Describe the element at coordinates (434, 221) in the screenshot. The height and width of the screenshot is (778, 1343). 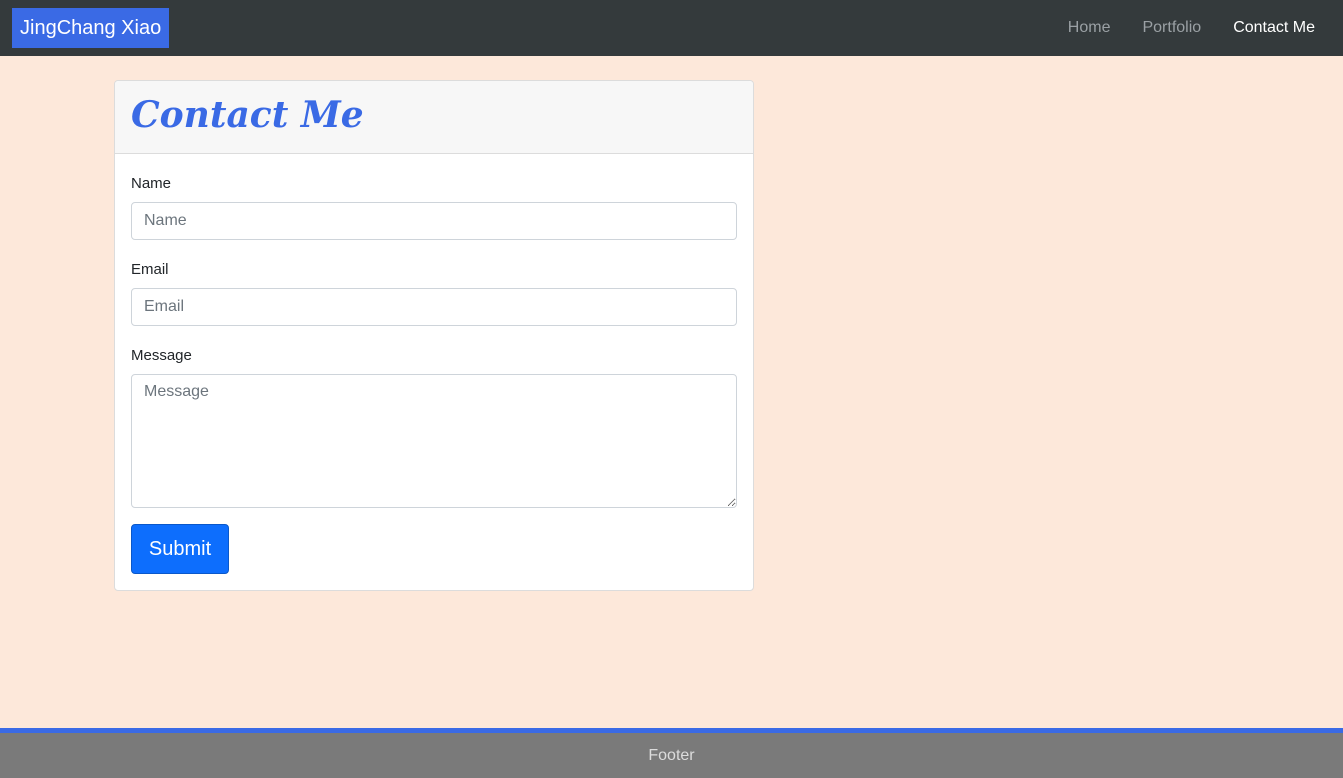
I see `name-input` at that location.